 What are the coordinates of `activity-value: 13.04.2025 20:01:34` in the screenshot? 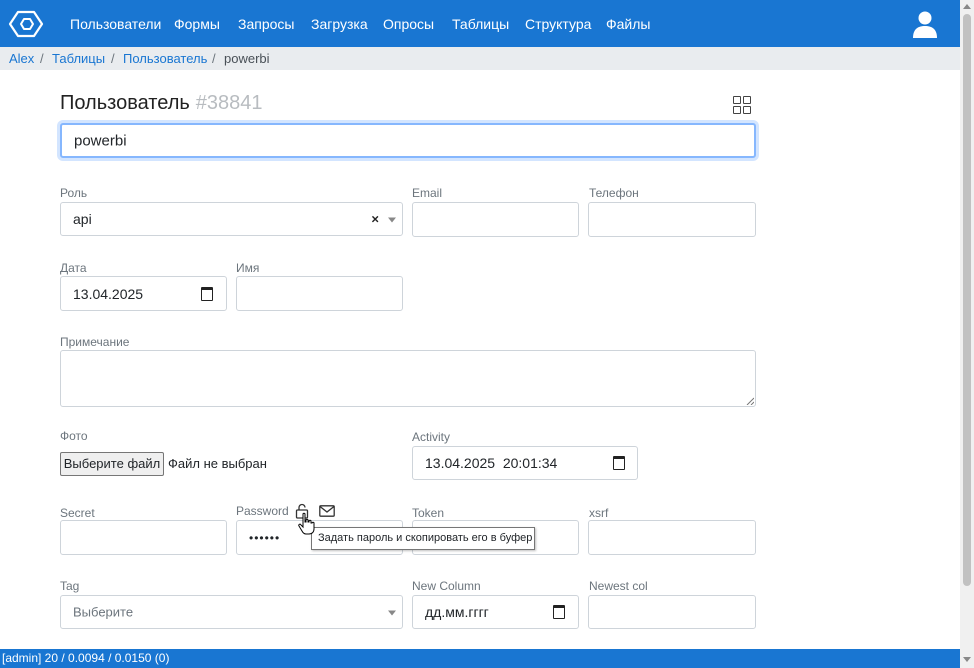 It's located at (491, 463).